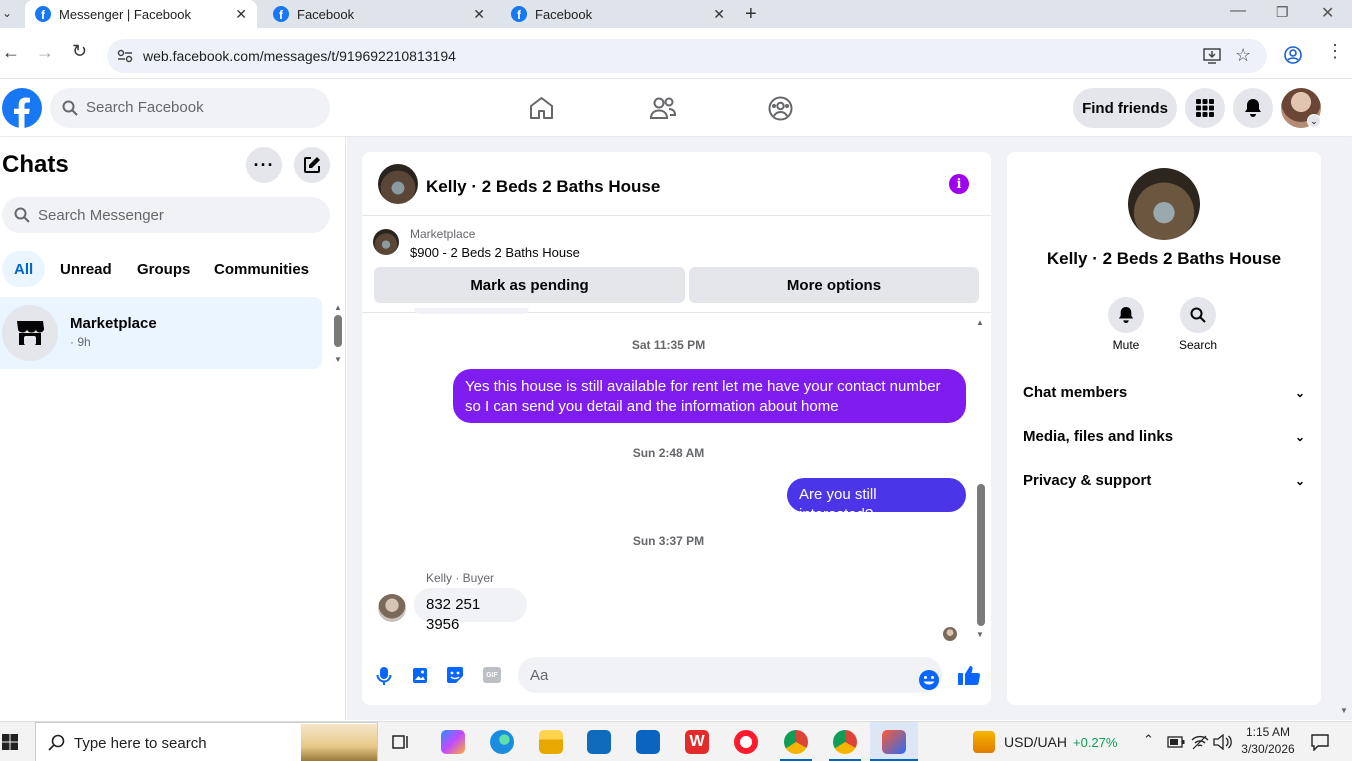 The width and height of the screenshot is (1352, 761). Describe the element at coordinates (1148, 740) in the screenshot. I see `show-hidden-icons-icon: ⌃` at that location.